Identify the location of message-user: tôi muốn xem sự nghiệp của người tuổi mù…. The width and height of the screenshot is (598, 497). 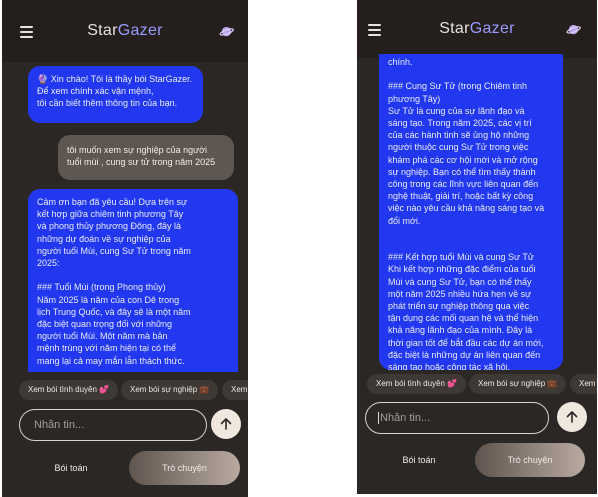
(146, 157).